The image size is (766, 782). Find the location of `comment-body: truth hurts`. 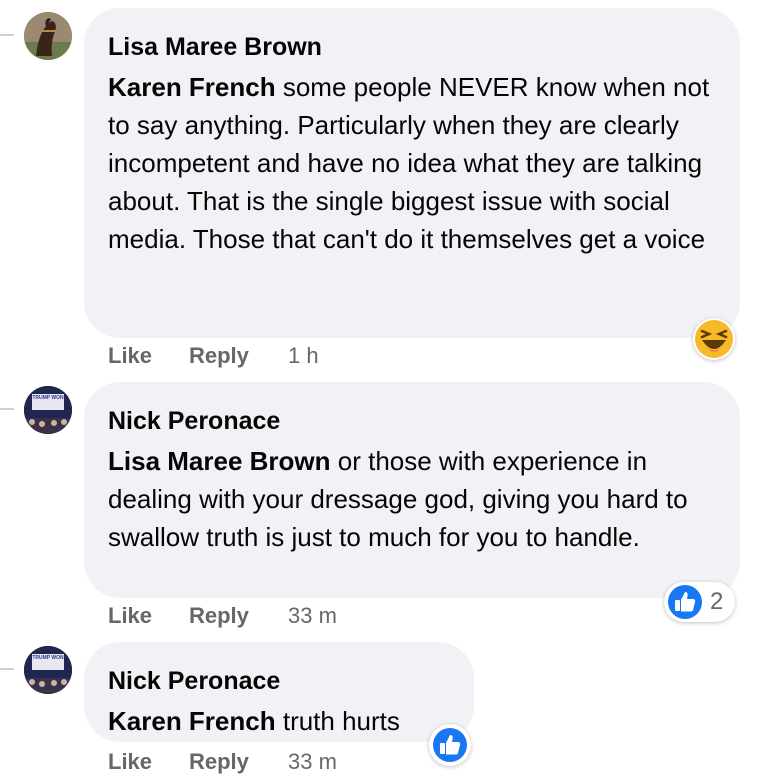

comment-body: truth hurts is located at coordinates (341, 721).